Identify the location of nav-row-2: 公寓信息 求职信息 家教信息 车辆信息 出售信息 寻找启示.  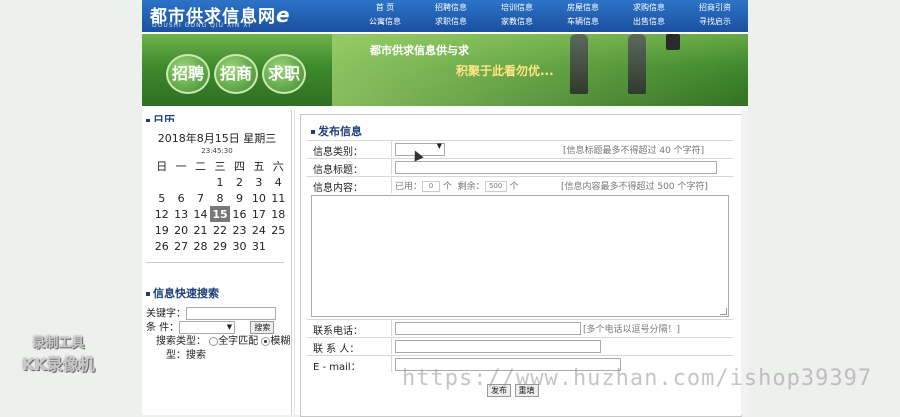
(550, 22).